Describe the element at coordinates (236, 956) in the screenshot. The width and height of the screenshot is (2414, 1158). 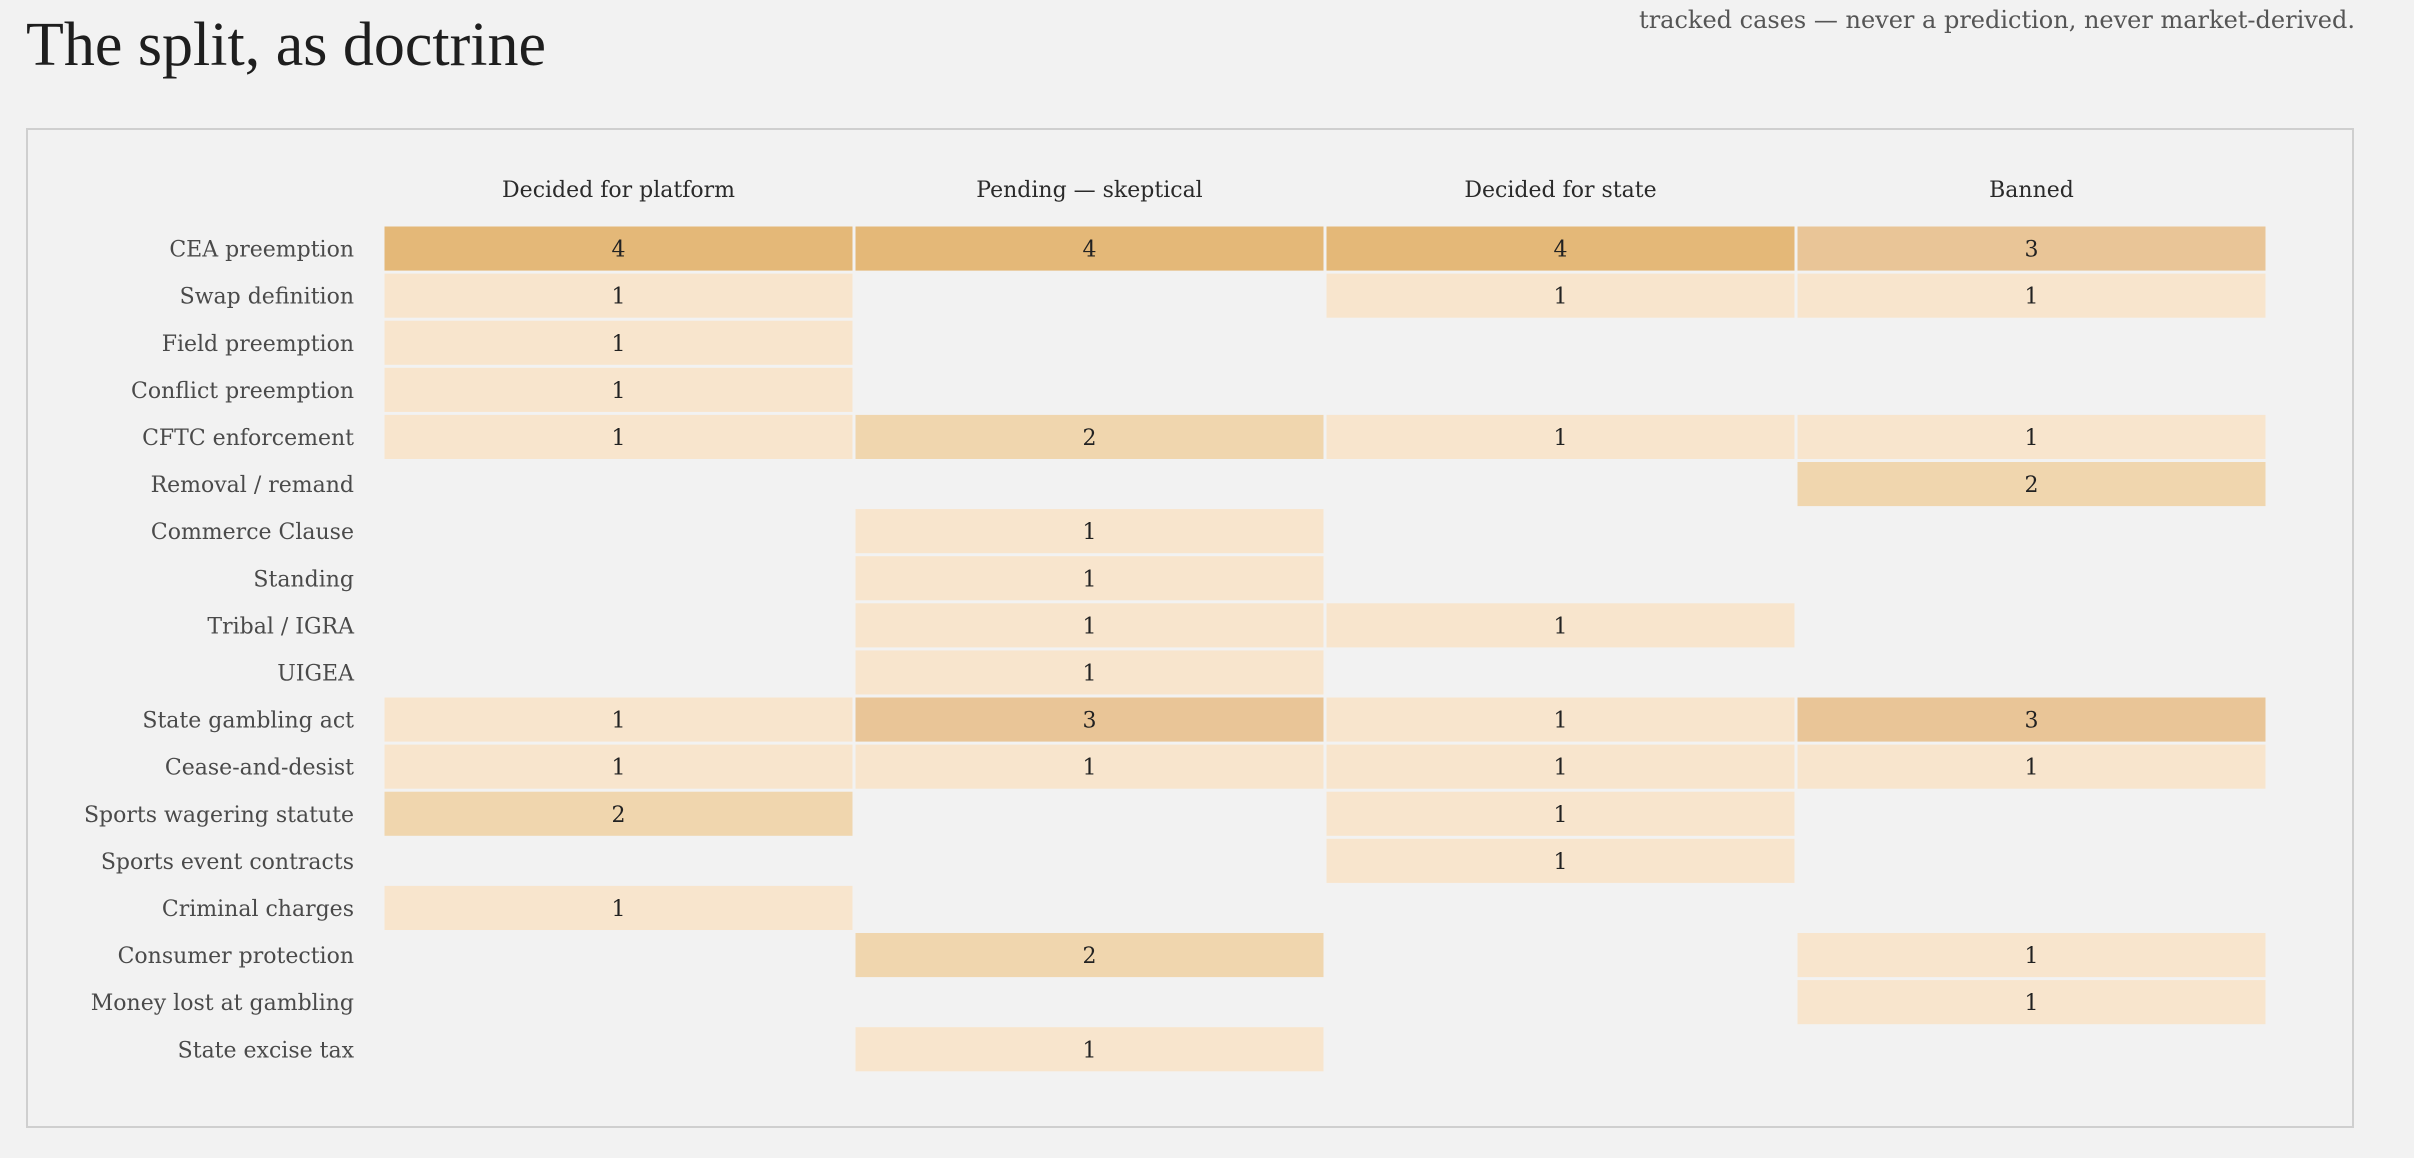
I see `row-label-consumer-protection: Consumer protection` at that location.